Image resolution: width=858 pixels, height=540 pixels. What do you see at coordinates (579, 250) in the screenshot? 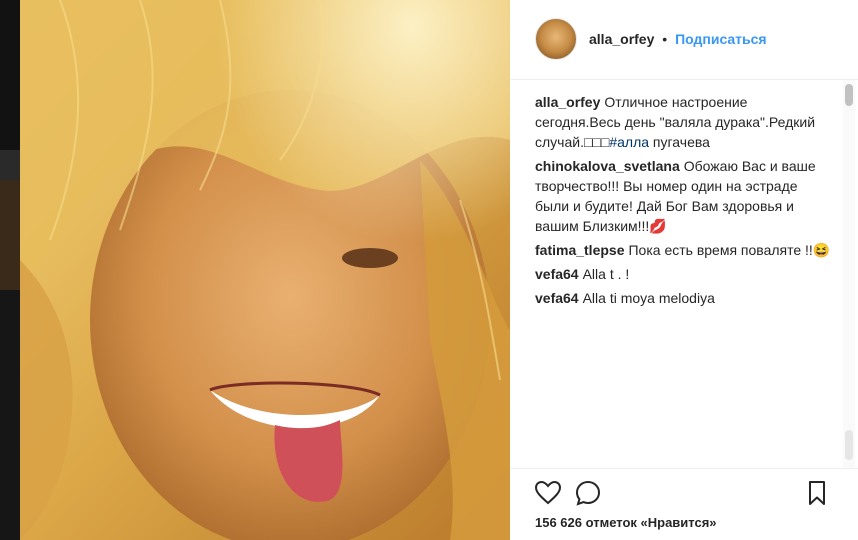
I see `comment-author: fatima_tlepse` at bounding box center [579, 250].